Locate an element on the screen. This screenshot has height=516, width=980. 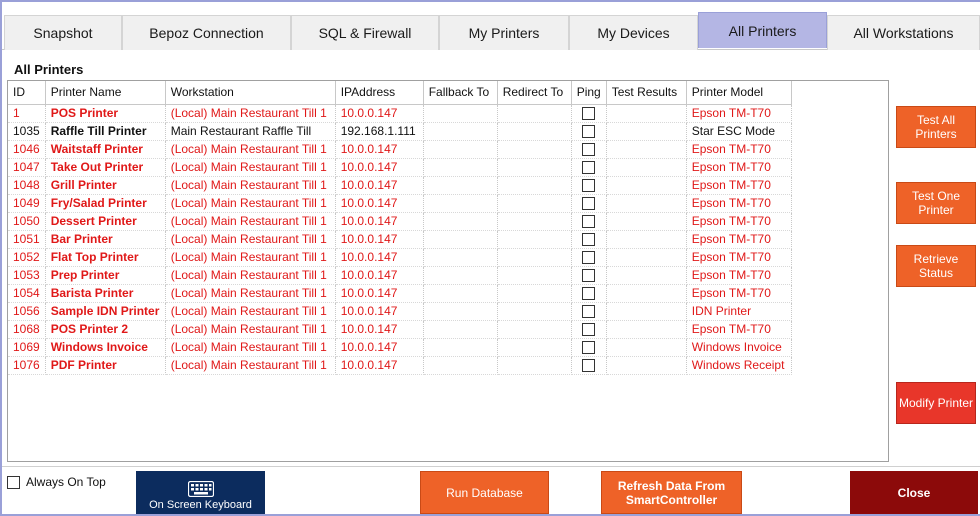
modify-printer-button: Modify Printer is located at coordinates (936, 403).